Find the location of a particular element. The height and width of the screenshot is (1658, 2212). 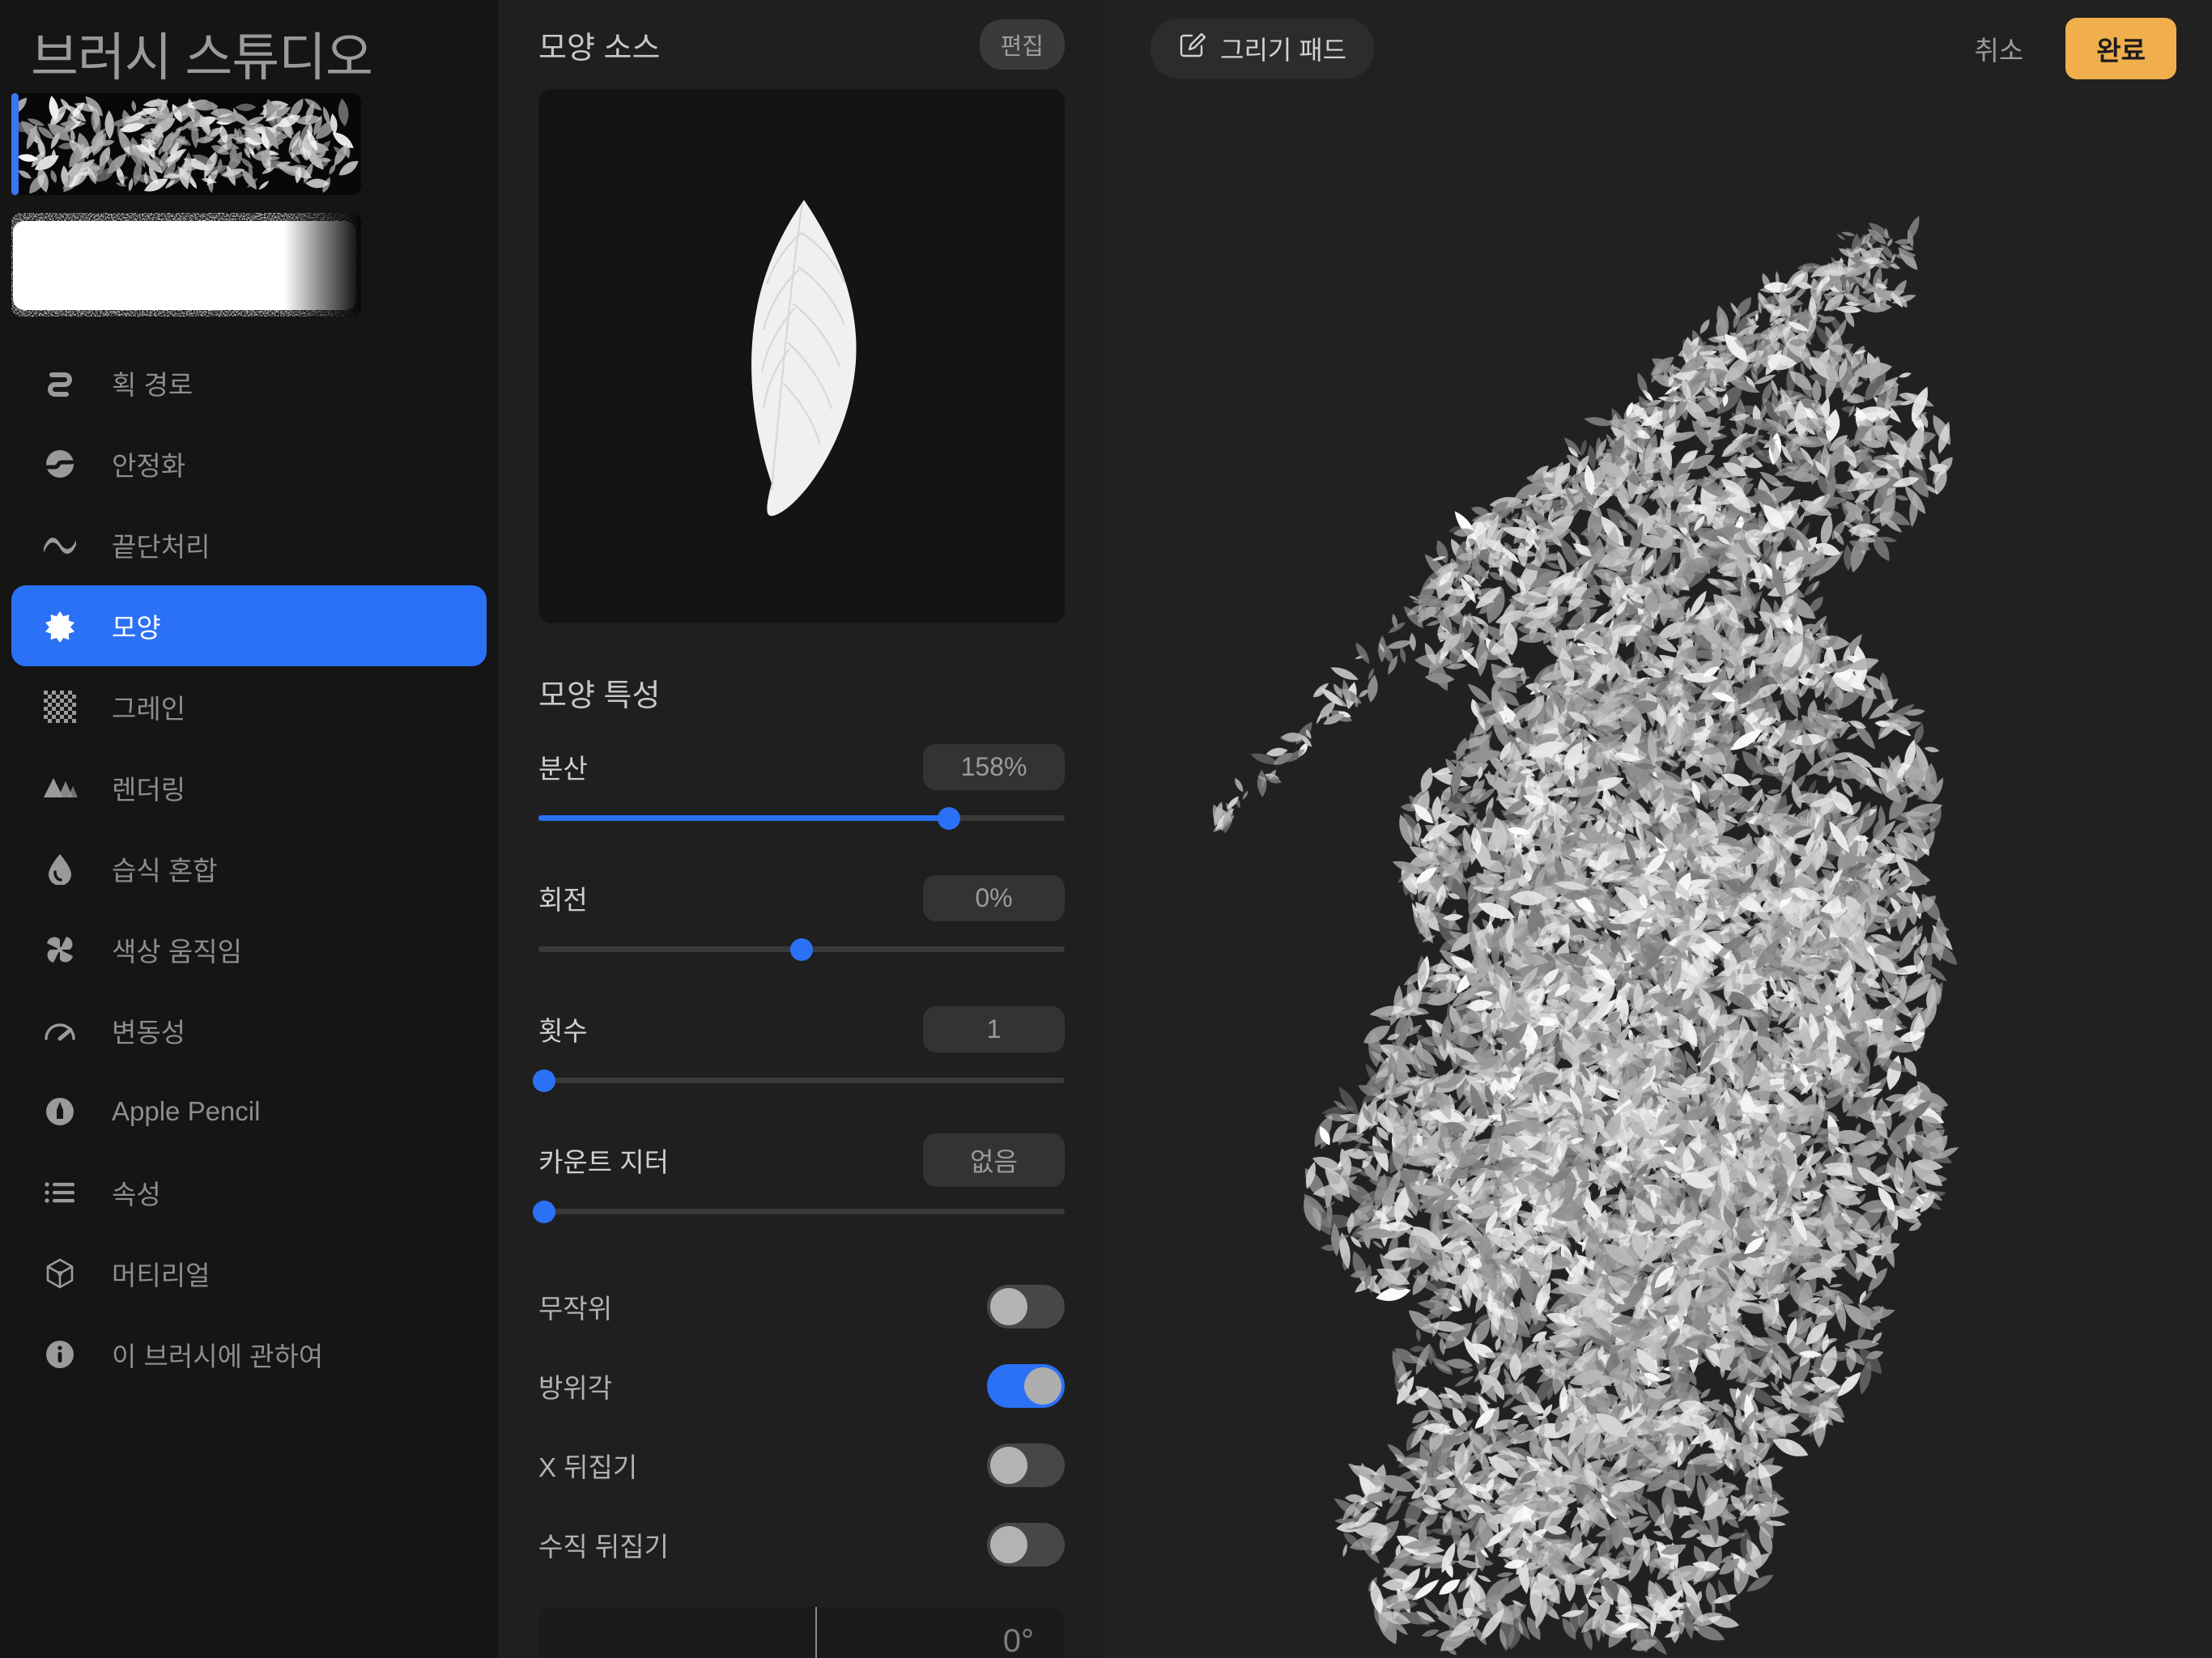

sidebar-item-shape: 모양 is located at coordinates (249, 626).